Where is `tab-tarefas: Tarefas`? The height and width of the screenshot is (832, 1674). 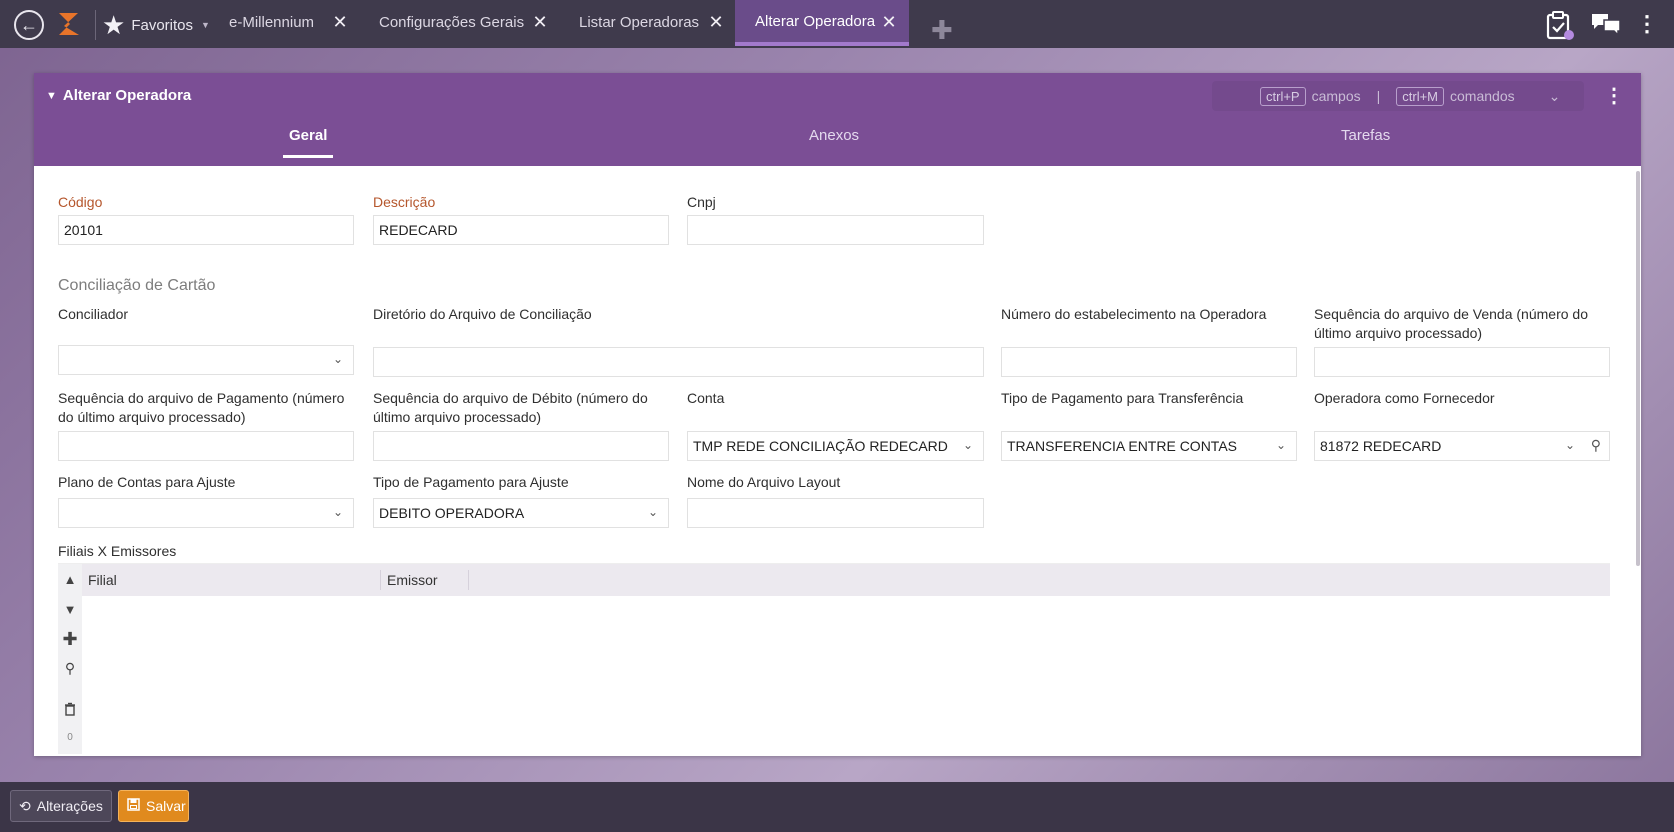 tab-tarefas: Tarefas is located at coordinates (1365, 141).